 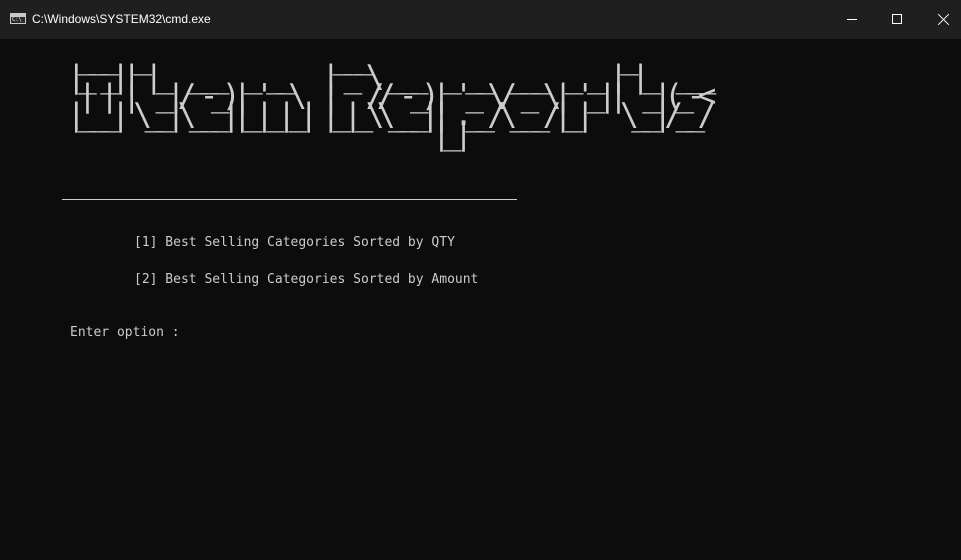 I want to click on title-bar: C:\ C:\Windows\SYSTEM32\cmd.exe, so click(x=480, y=19).